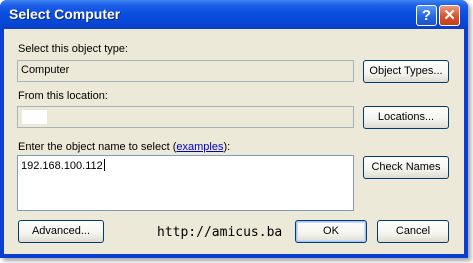  I want to click on text-caret, so click(104, 165).